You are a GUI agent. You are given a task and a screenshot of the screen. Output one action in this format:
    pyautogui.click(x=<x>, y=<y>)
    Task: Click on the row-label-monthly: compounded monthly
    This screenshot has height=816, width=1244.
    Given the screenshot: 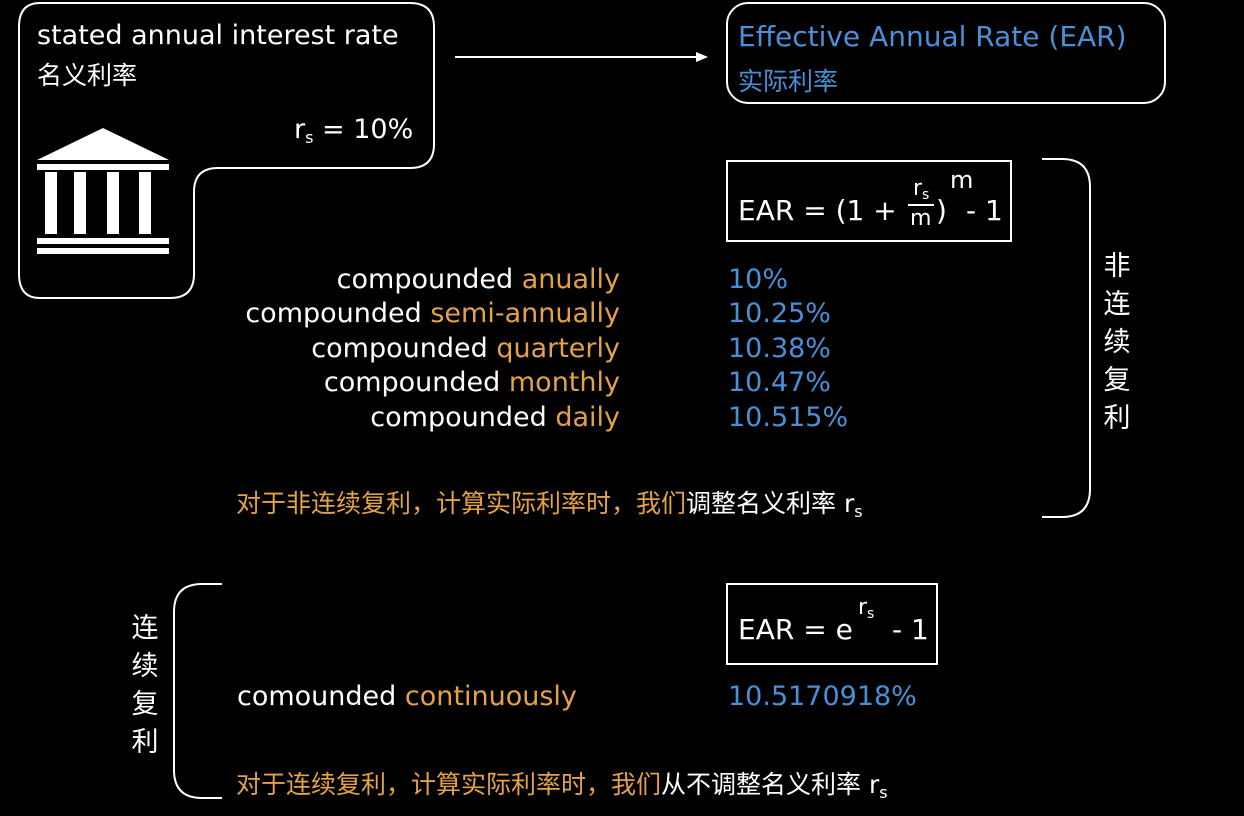 What is the action you would take?
    pyautogui.click(x=471, y=382)
    